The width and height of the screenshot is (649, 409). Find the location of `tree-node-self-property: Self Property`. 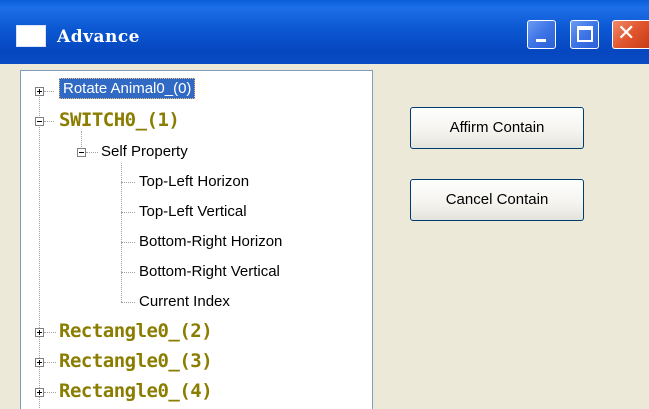

tree-node-self-property: Self Property is located at coordinates (144, 151).